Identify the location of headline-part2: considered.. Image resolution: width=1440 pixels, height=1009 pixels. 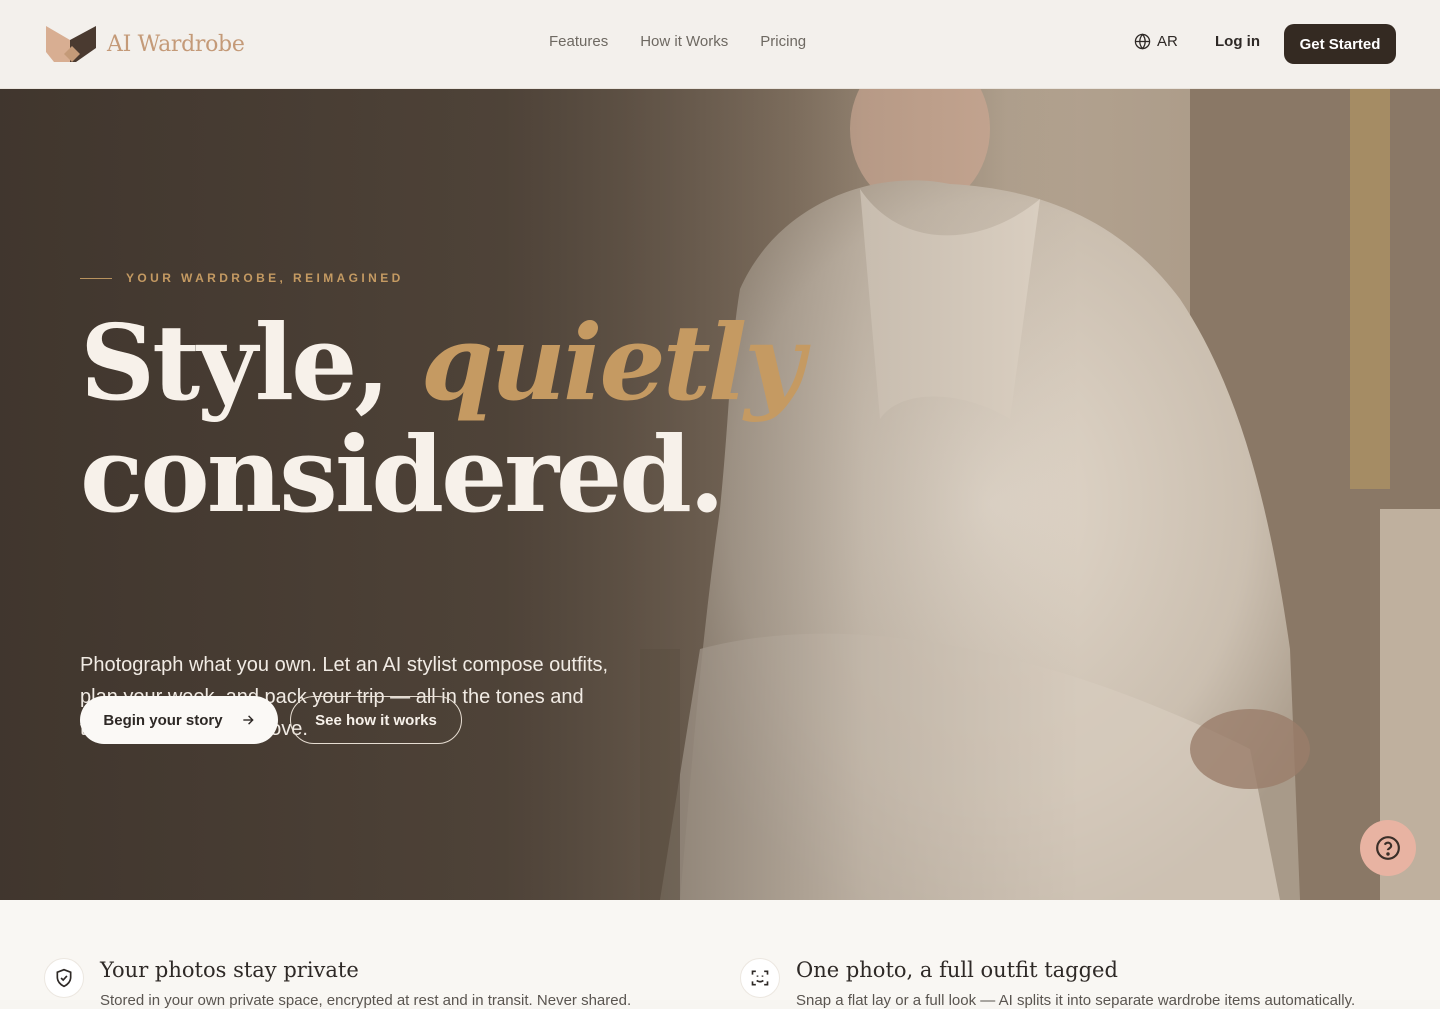
(402, 474).